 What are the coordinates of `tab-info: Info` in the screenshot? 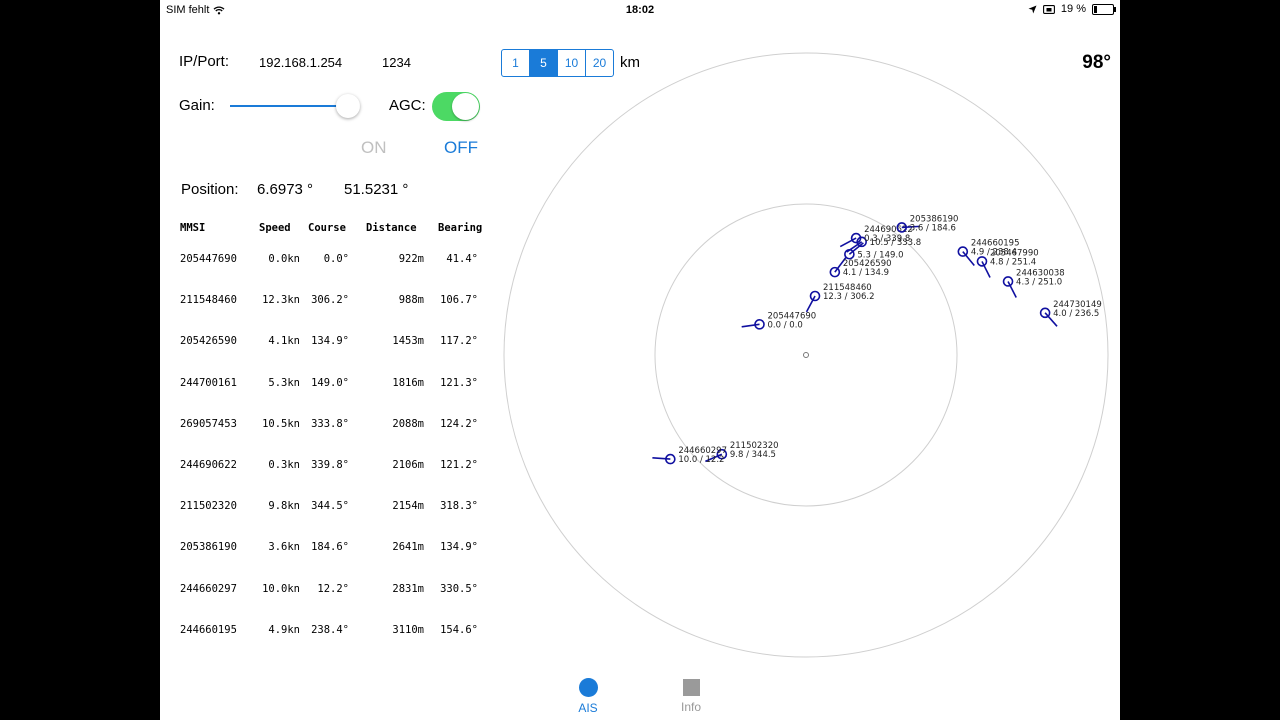 It's located at (691, 696).